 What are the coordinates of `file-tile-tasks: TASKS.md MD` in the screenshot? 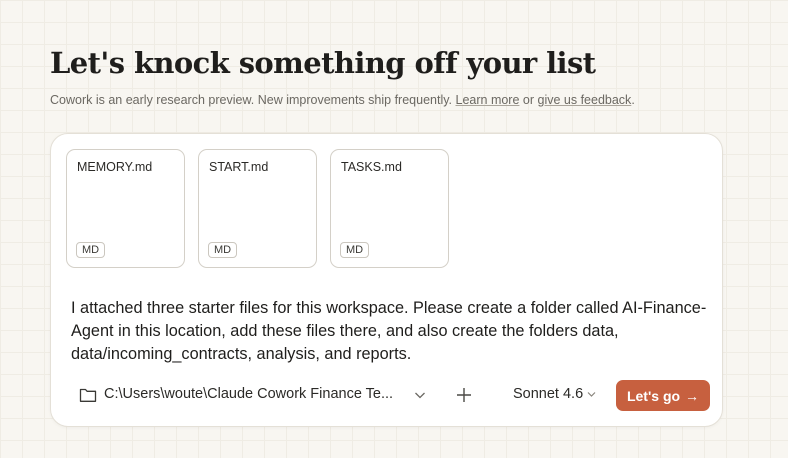 It's located at (389, 208).